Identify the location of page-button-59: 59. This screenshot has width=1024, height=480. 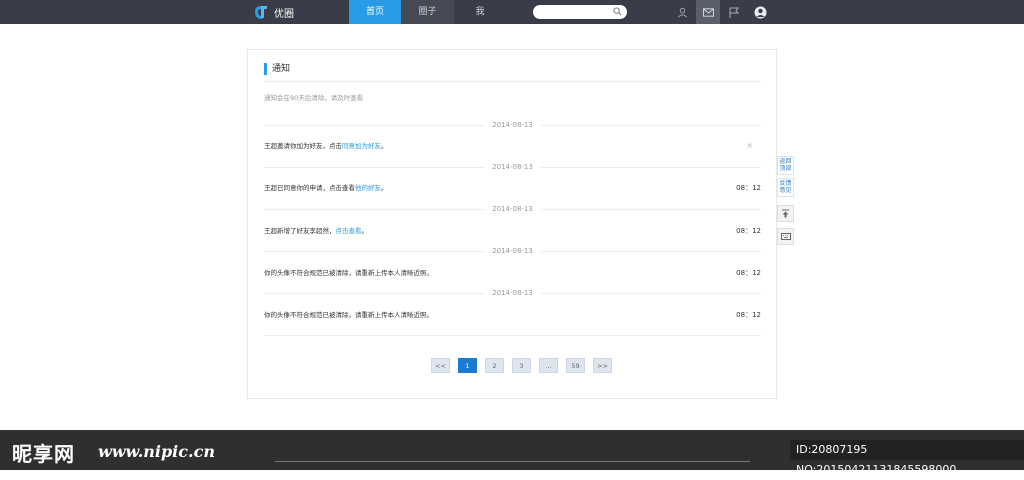
(575, 365).